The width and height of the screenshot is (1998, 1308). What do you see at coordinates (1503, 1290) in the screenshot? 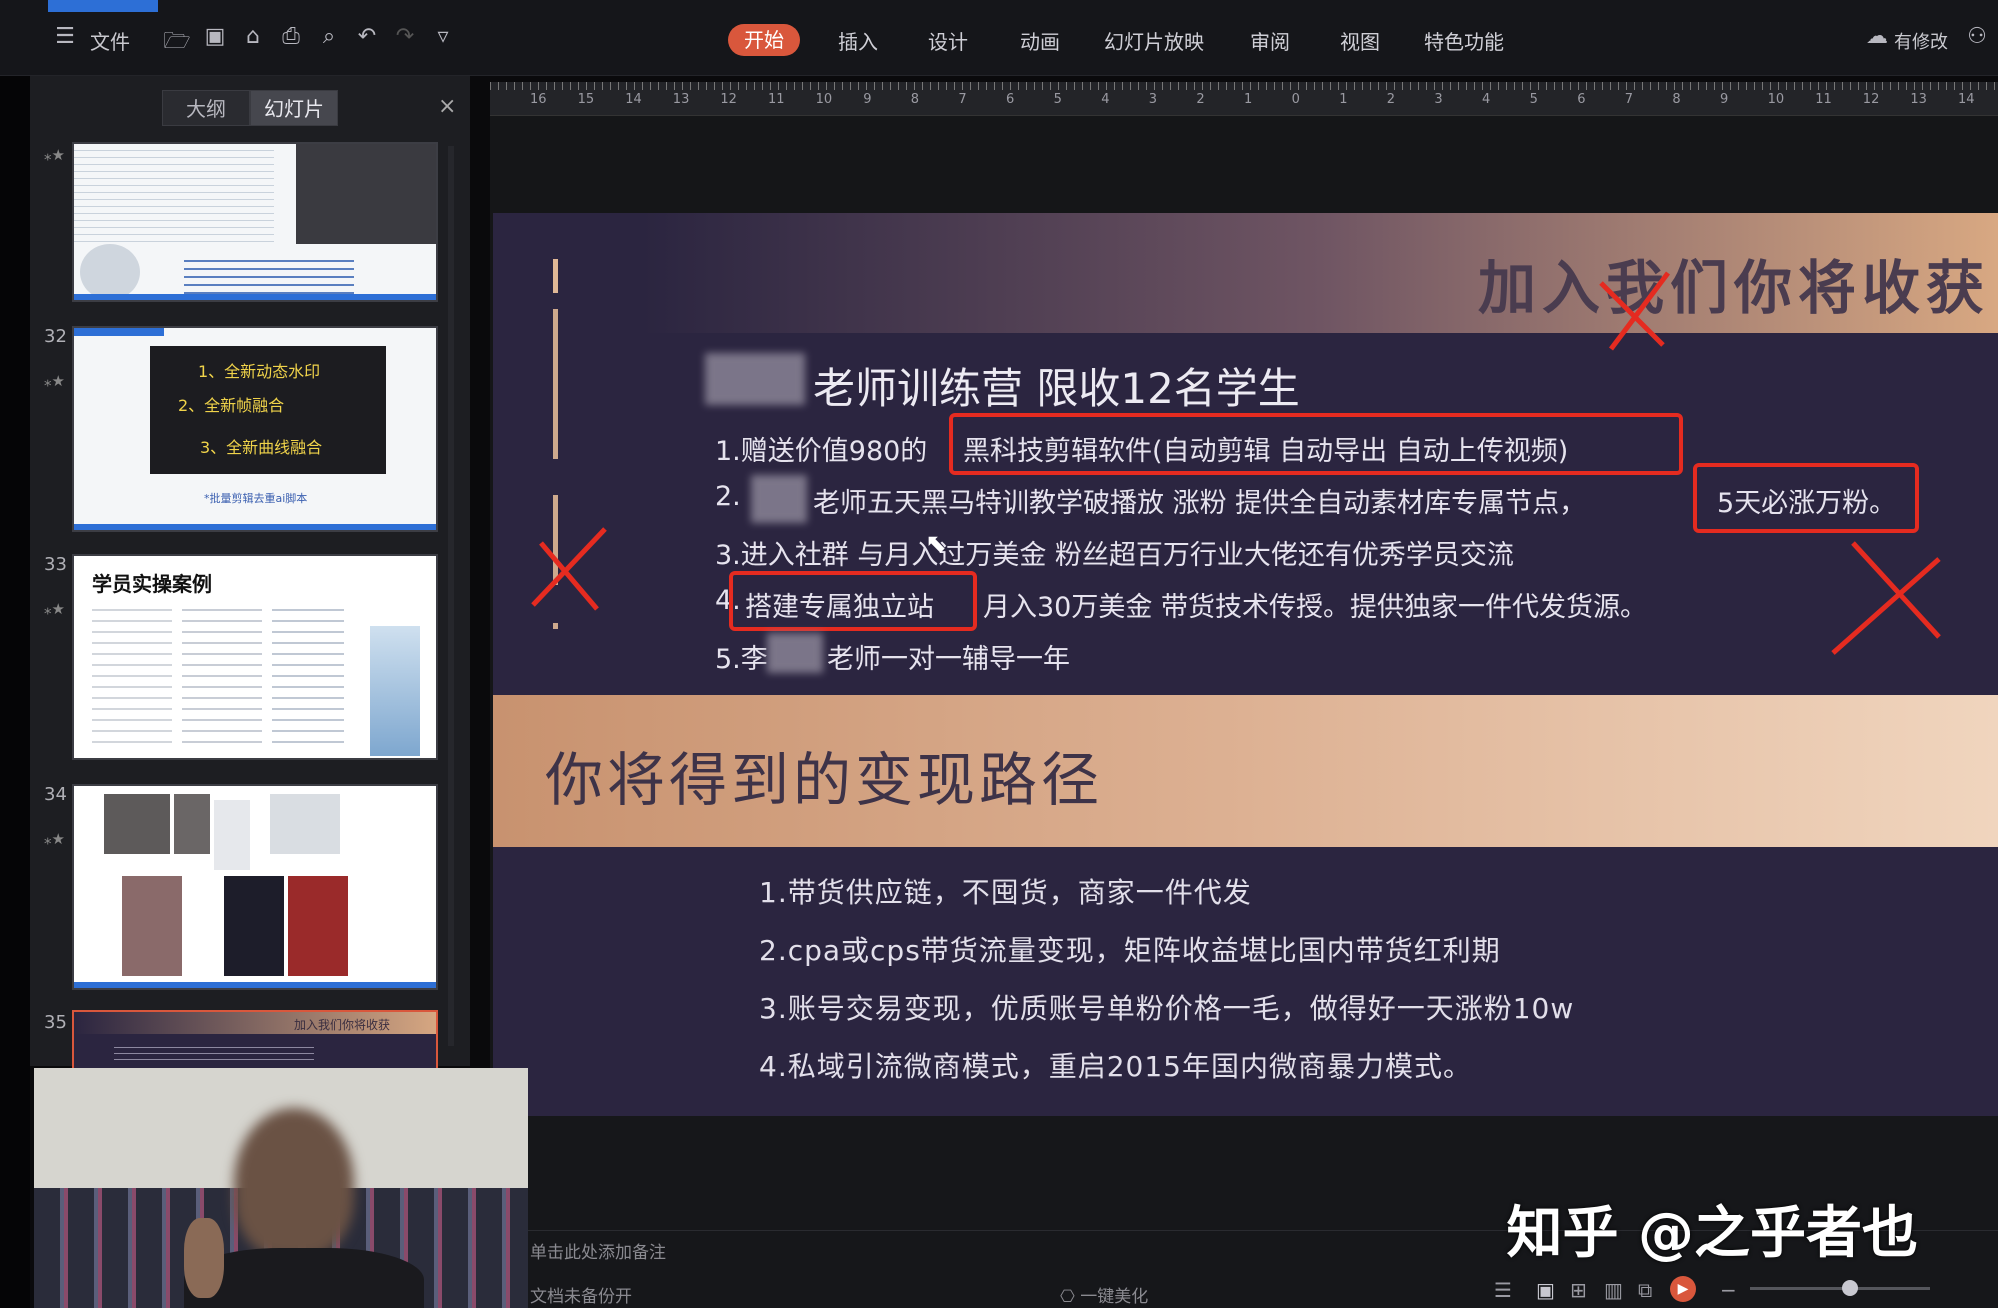
I see `notes-toggle-icon: ☰` at bounding box center [1503, 1290].